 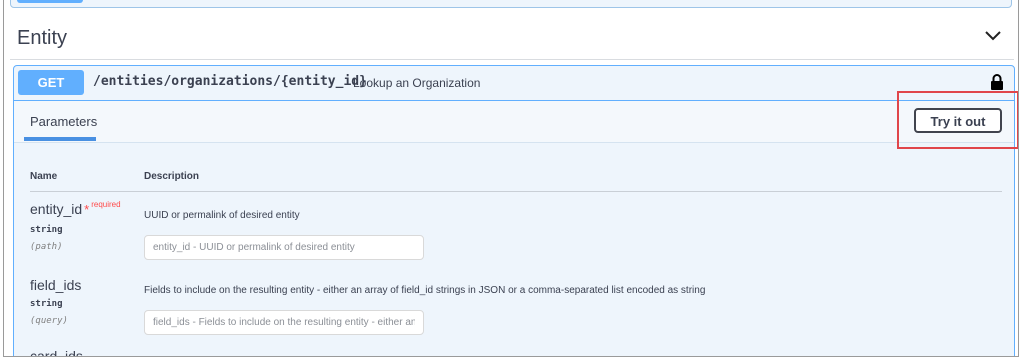 I want to click on entity-id-input, so click(x=284, y=247).